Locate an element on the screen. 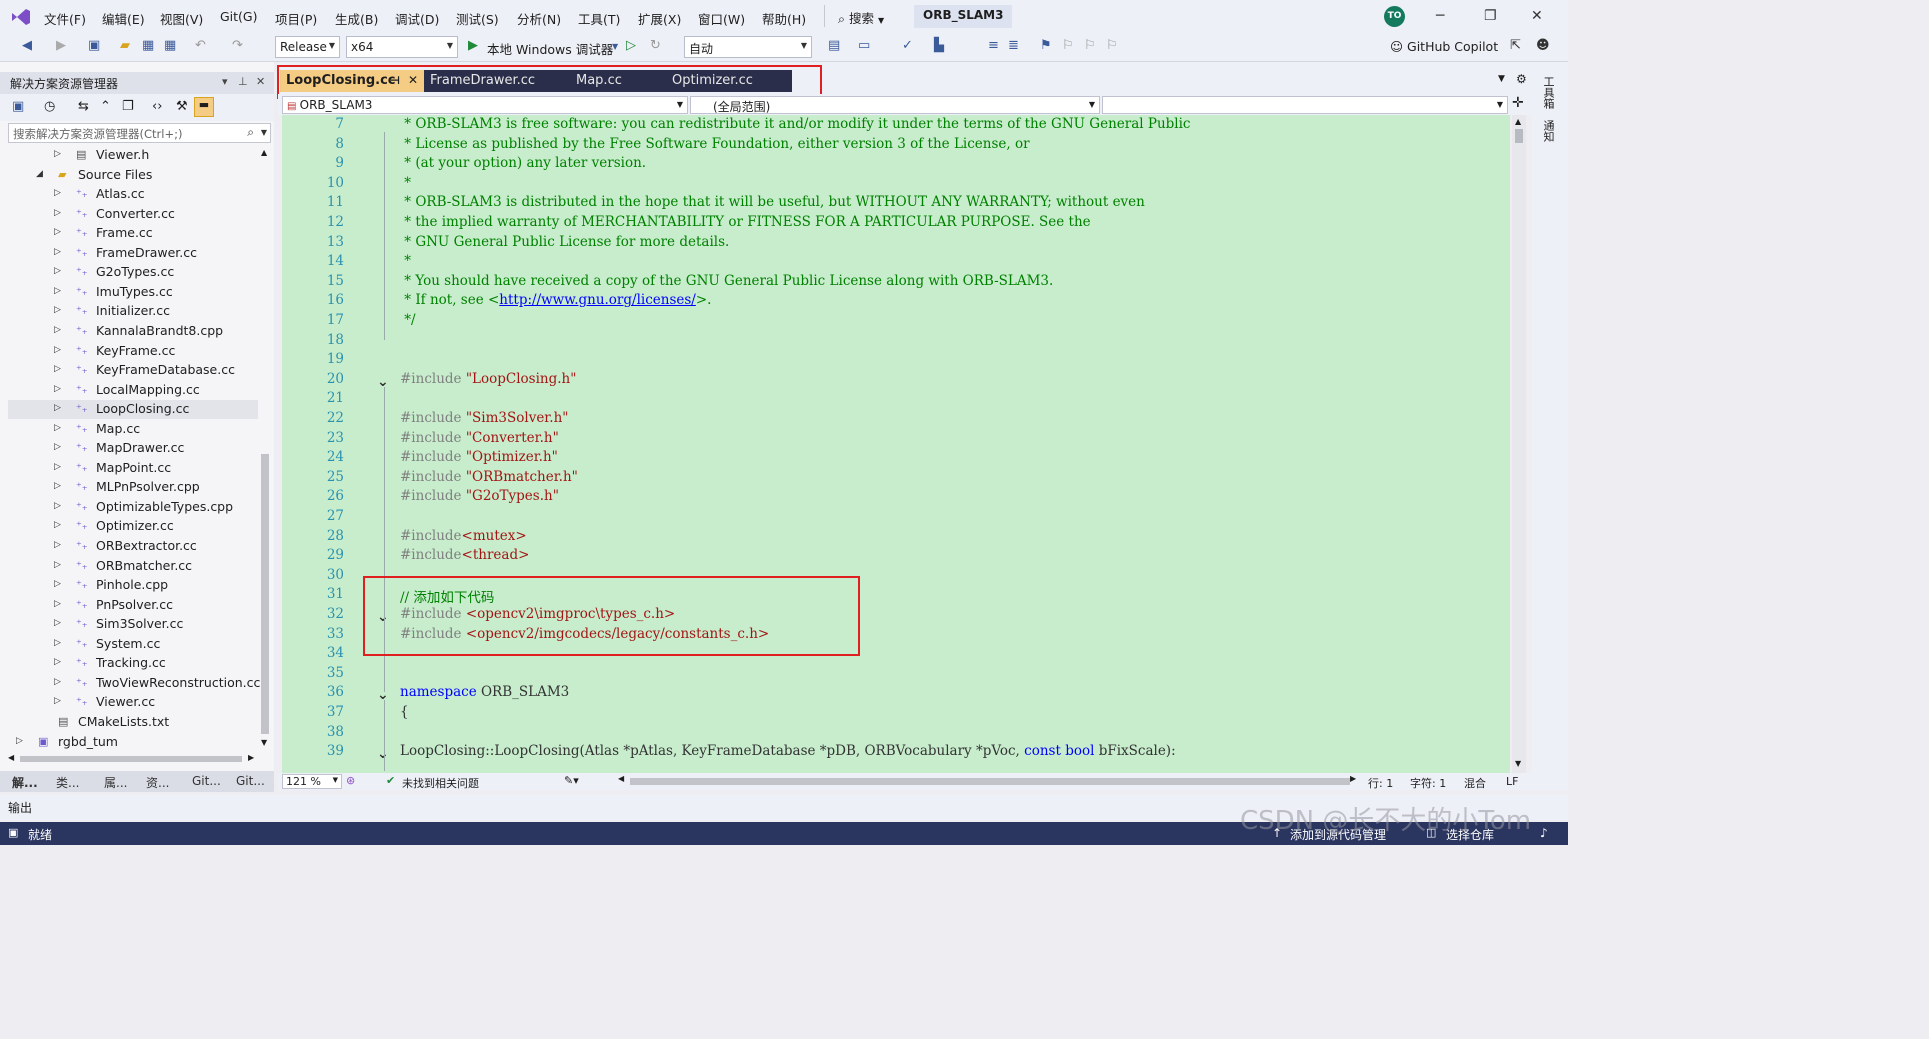 The width and height of the screenshot is (1929, 1039). tree-item: ▷ ⁺₊ Viewer.cc is located at coordinates (133, 702).